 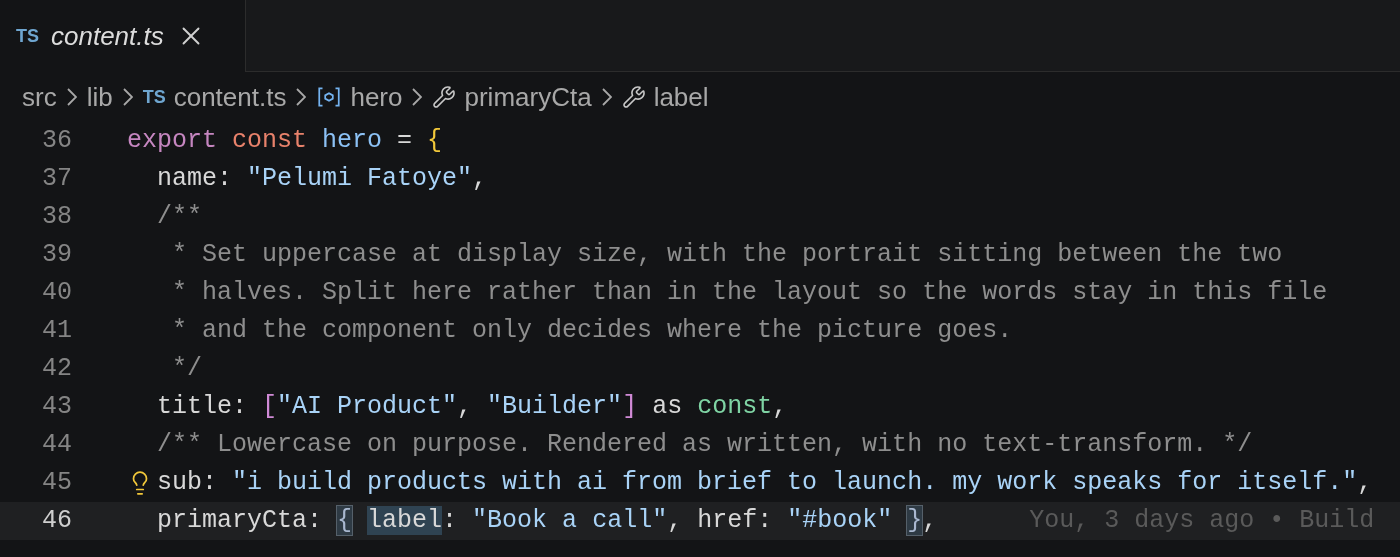 What do you see at coordinates (727, 255) in the screenshot?
I see `code-line: * Set uppercase at display size, with the portrait sitting between the two` at bounding box center [727, 255].